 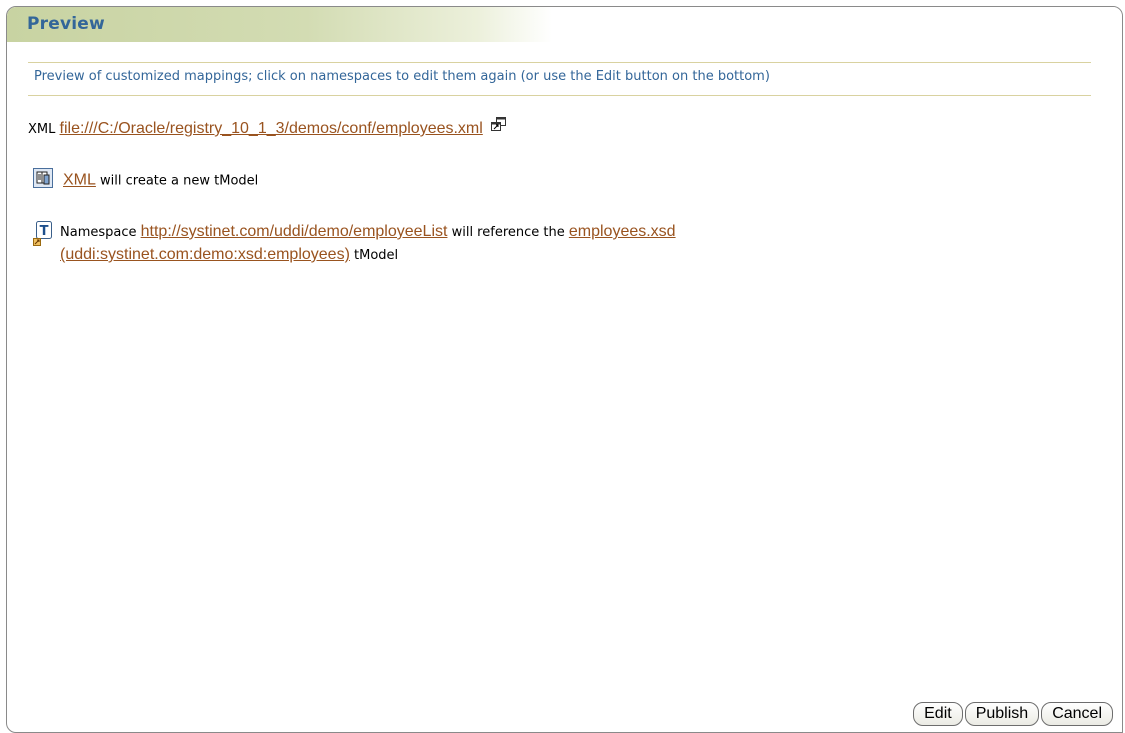 I want to click on source-label: XML, so click(x=42, y=129).